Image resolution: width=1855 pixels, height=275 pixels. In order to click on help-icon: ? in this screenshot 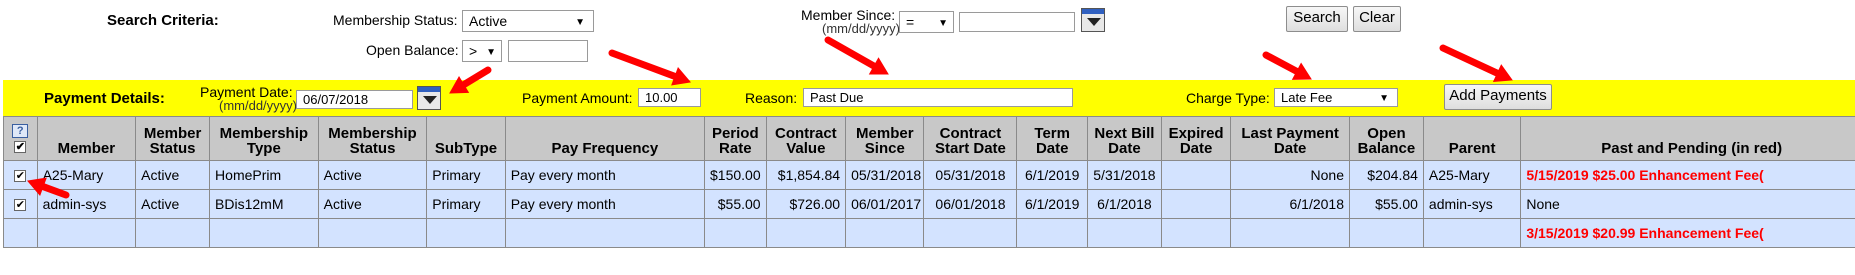, I will do `click(20, 130)`.